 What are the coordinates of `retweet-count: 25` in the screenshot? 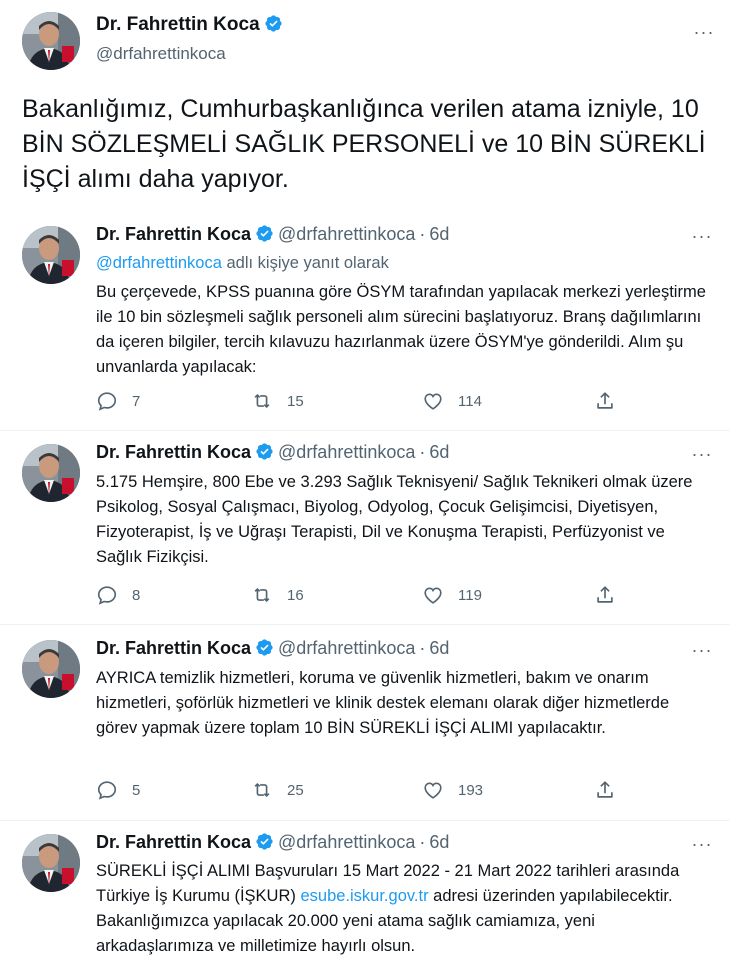 It's located at (295, 790).